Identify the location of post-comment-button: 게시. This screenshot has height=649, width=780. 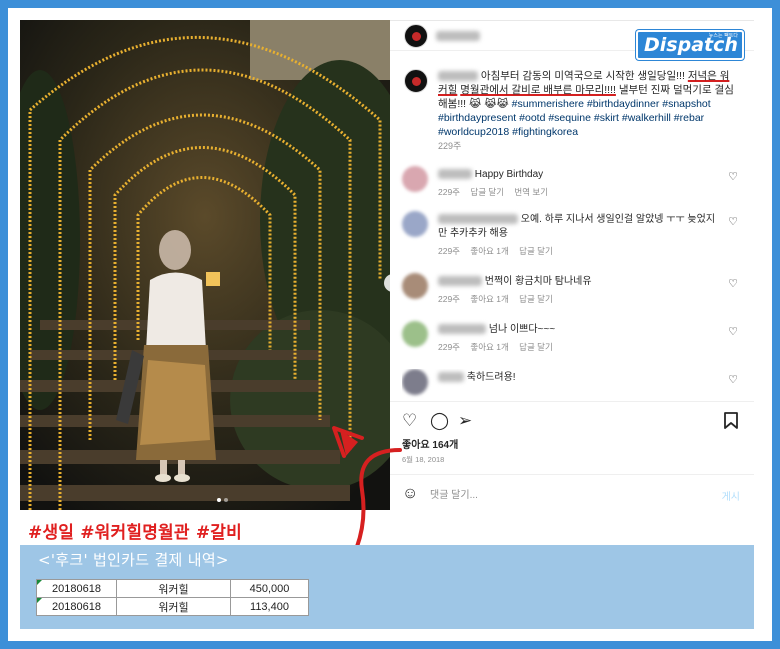
(731, 495).